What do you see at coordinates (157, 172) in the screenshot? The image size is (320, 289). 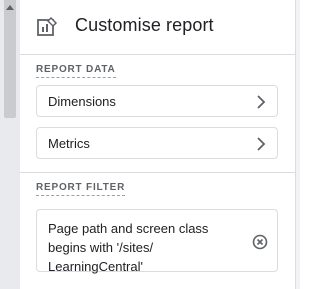 I see `section-divider` at bounding box center [157, 172].